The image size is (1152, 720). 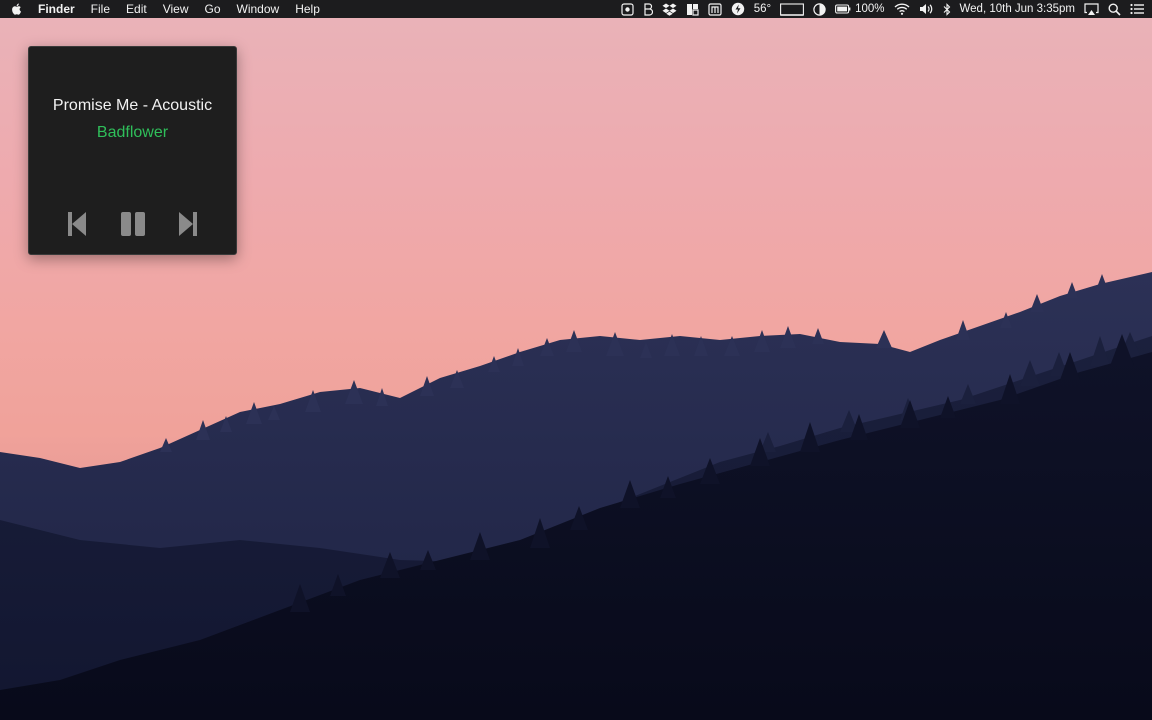 I want to click on menu-help: Help, so click(x=307, y=9).